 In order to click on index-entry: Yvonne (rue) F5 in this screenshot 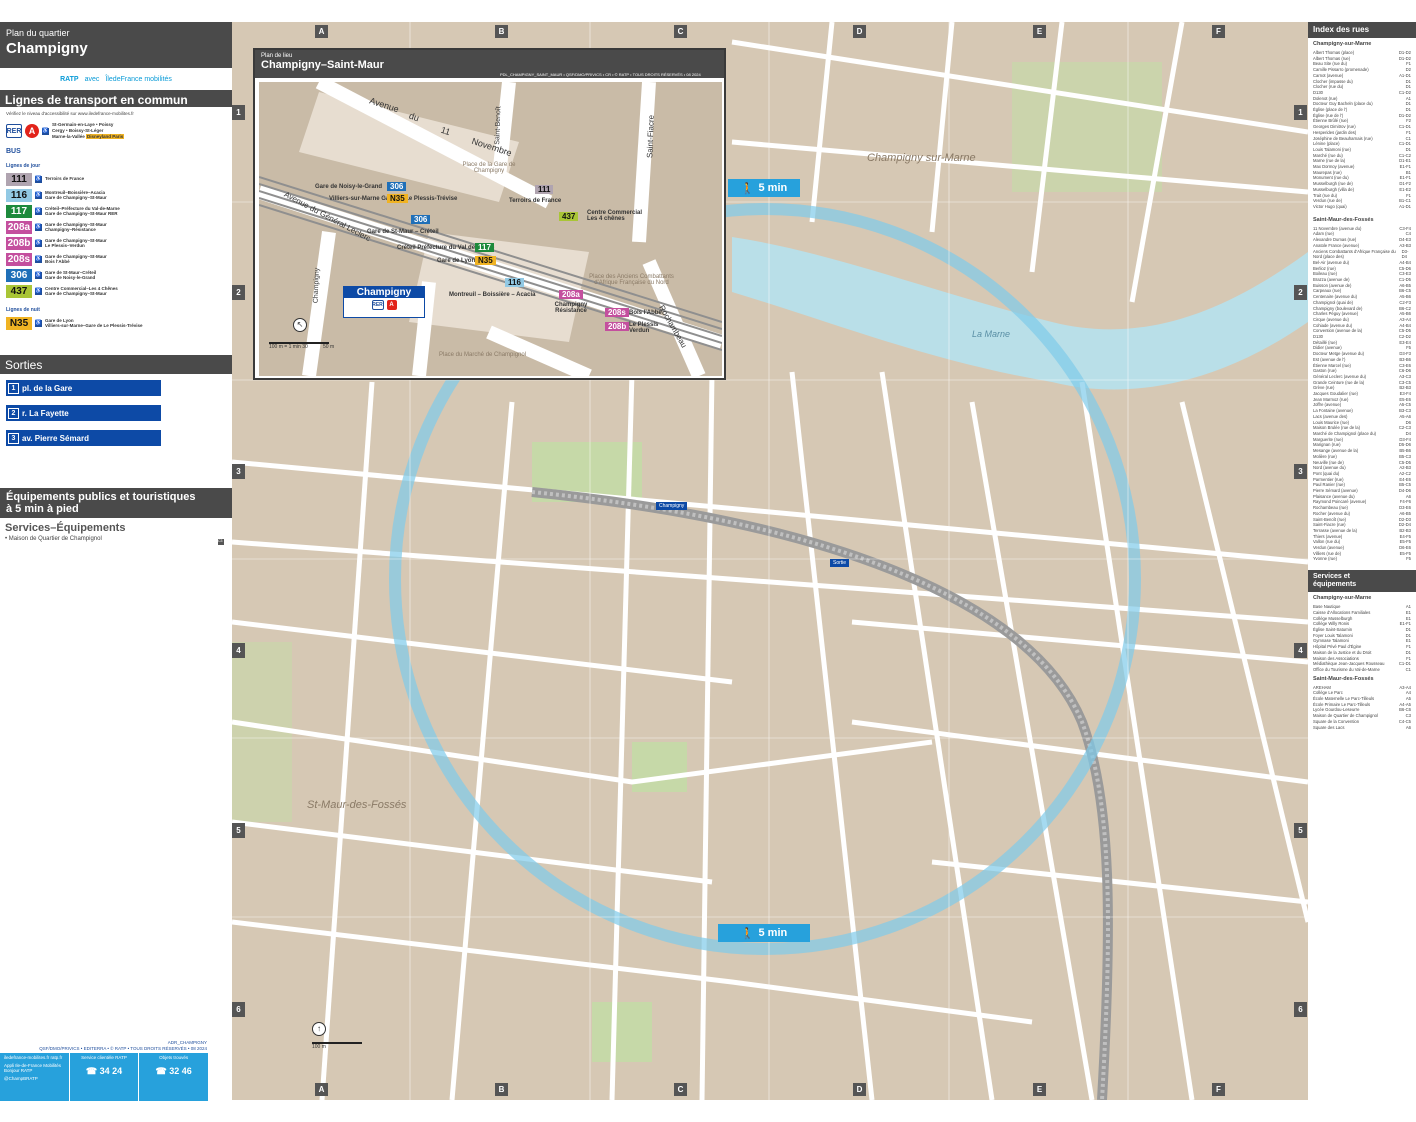, I will do `click(1362, 559)`.